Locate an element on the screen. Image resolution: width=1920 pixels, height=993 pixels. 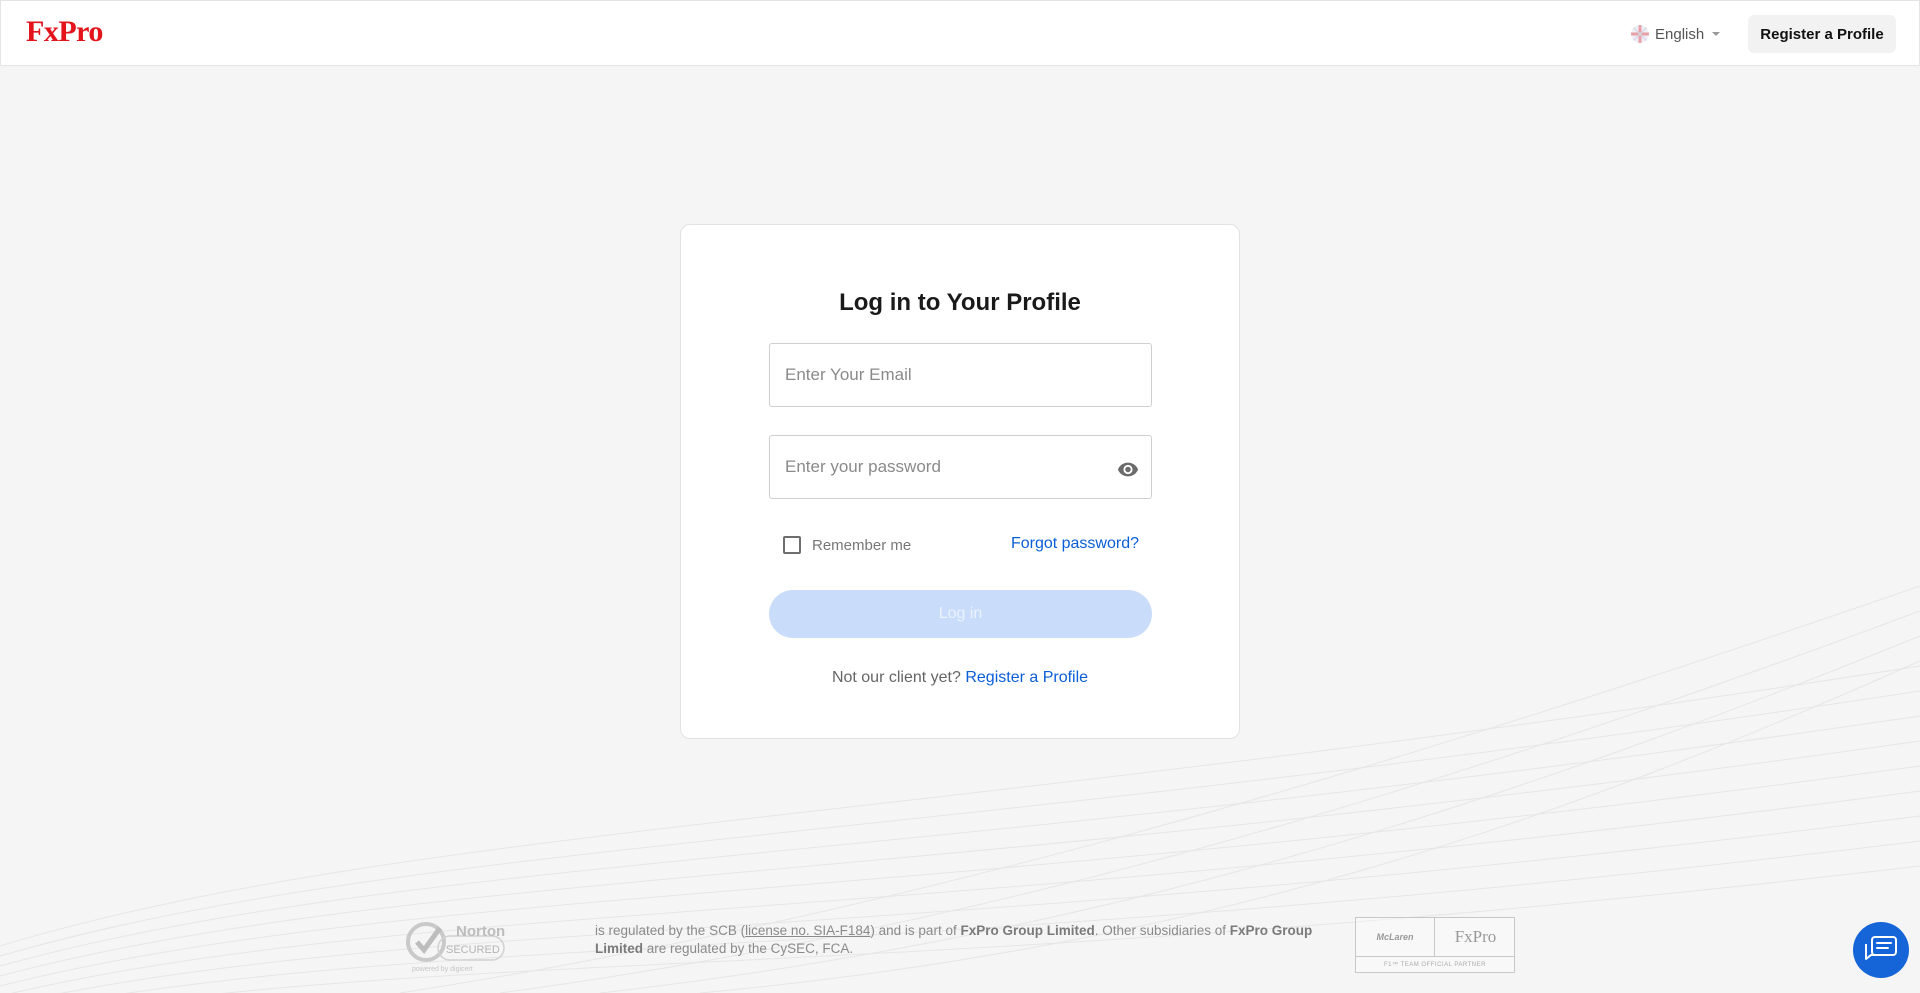
fxpro-partner-logo: FxPro is located at coordinates (1475, 936).